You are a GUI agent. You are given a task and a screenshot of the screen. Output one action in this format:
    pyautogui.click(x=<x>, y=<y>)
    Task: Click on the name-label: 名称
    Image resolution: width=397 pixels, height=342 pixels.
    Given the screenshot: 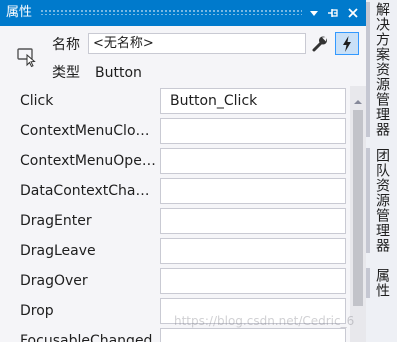 What is the action you would take?
    pyautogui.click(x=66, y=45)
    